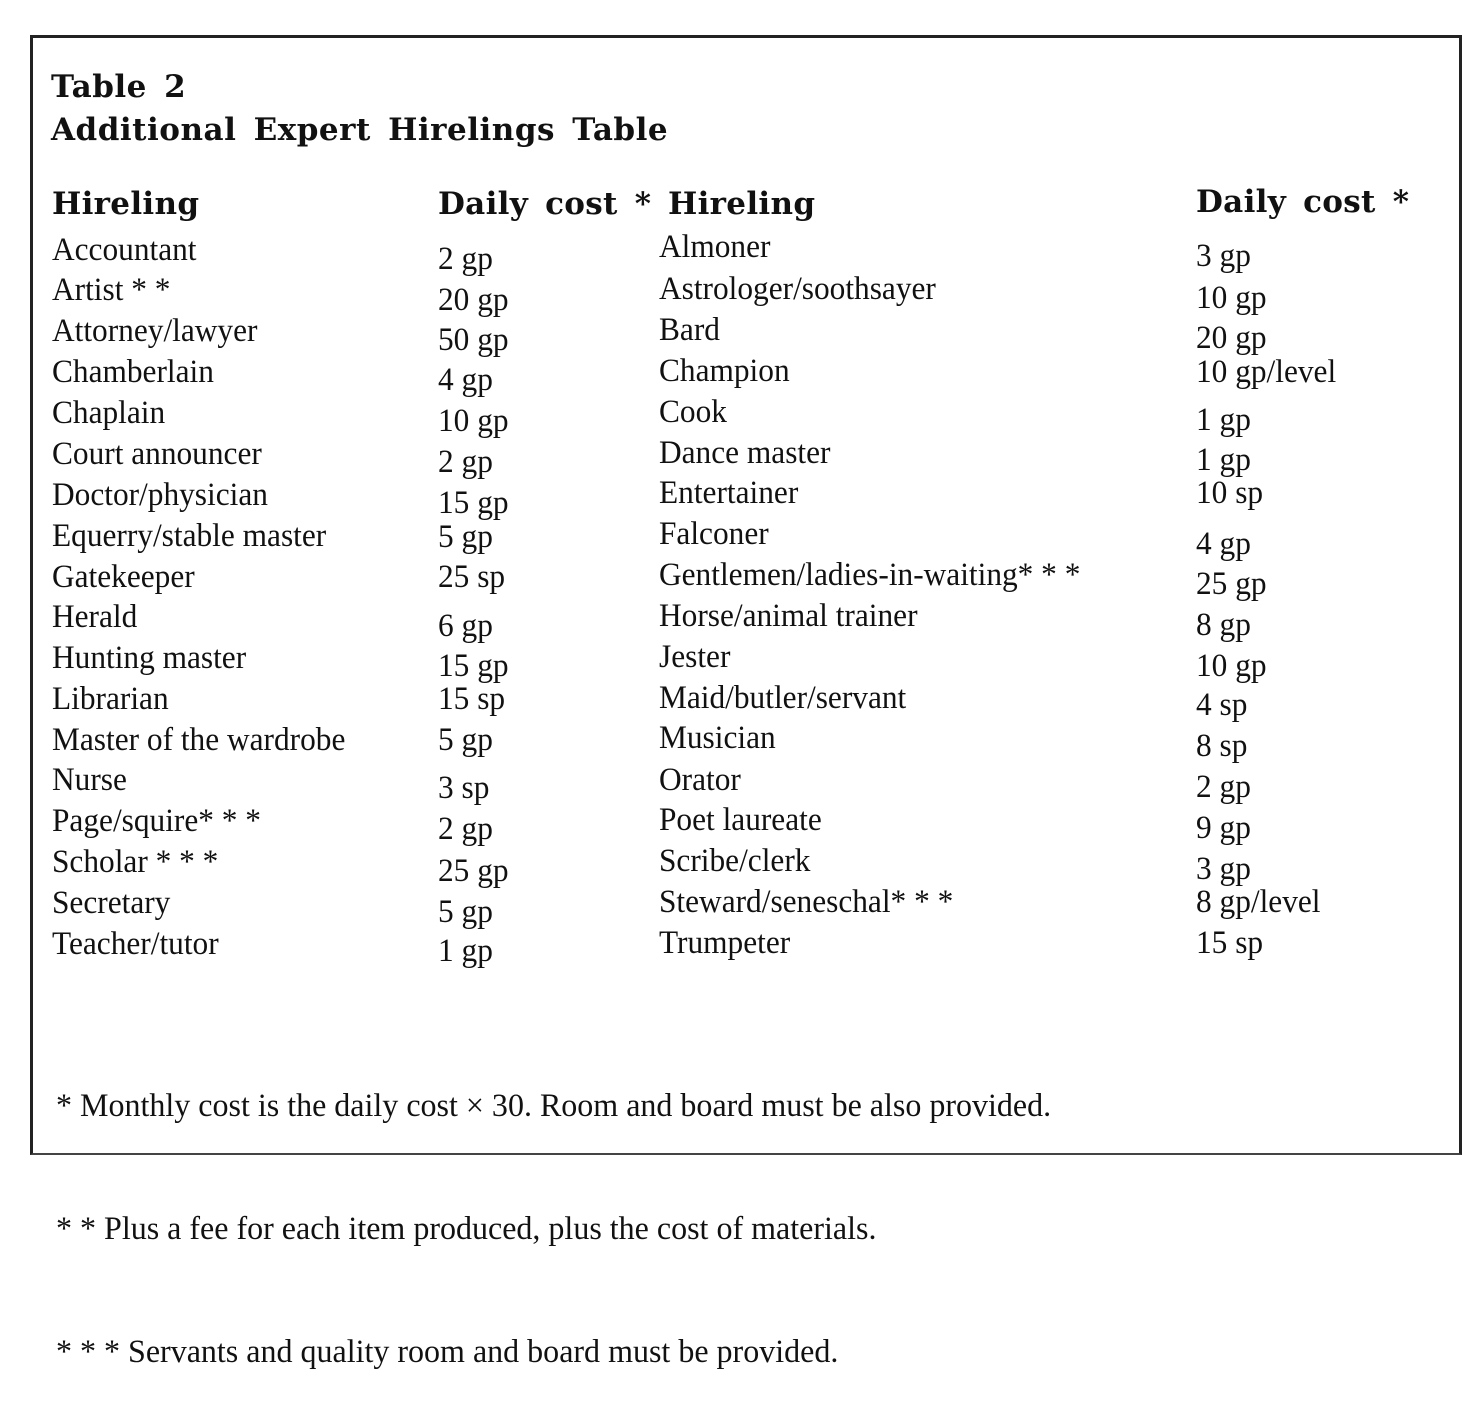  Describe the element at coordinates (717, 738) in the screenshot. I see `hireling-name: Musician` at that location.